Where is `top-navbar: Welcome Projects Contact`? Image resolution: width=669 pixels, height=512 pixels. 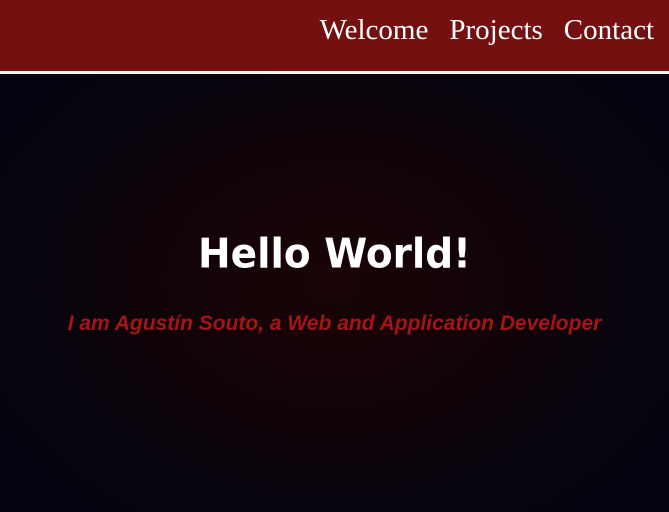
top-navbar: Welcome Projects Contact is located at coordinates (334, 37).